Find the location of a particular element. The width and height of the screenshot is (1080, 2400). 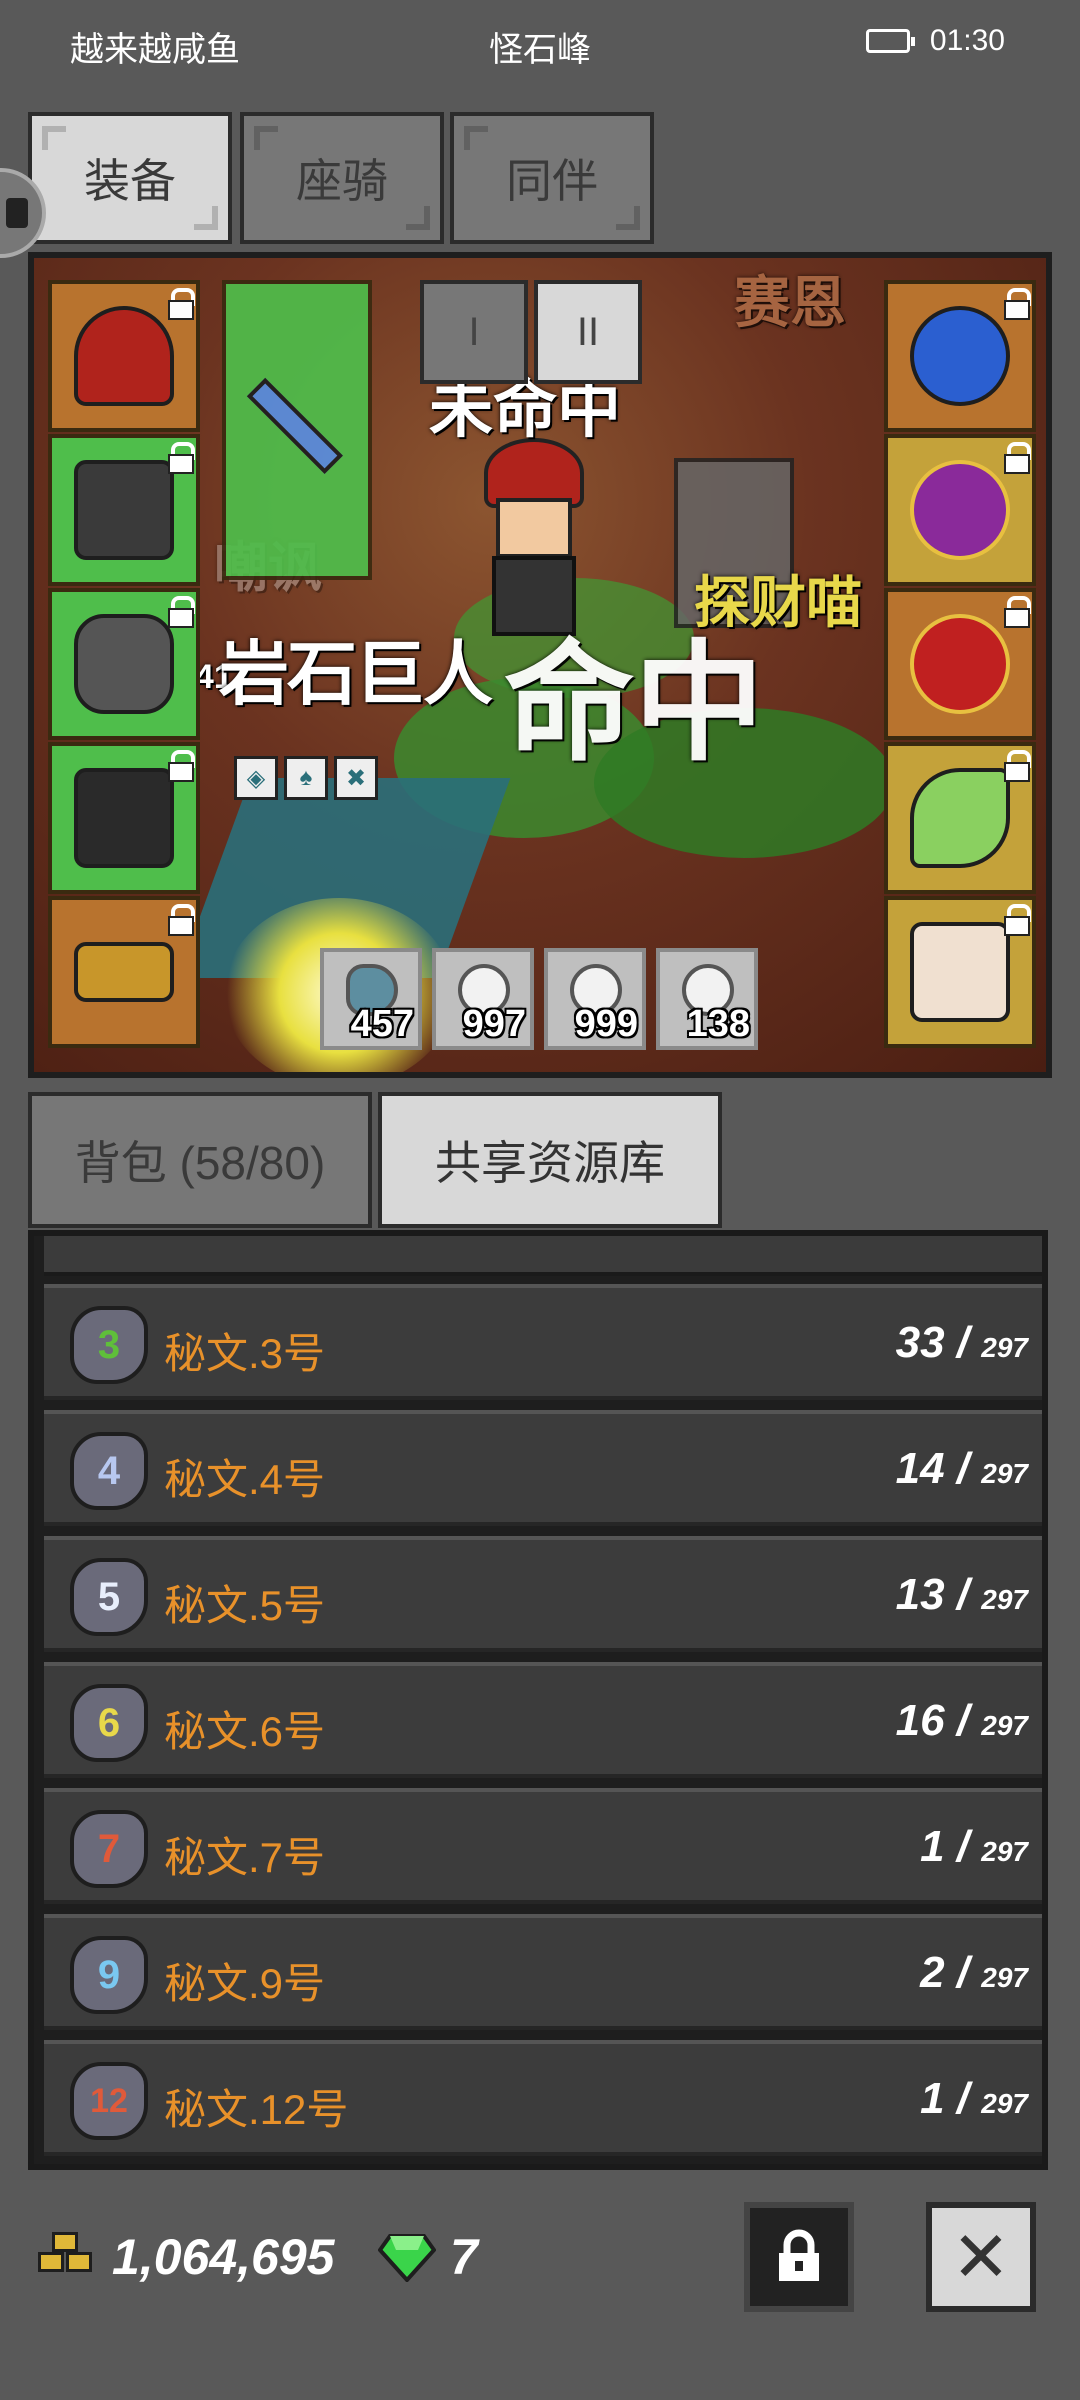

item-count: 13 / 297 is located at coordinates (961, 1594).